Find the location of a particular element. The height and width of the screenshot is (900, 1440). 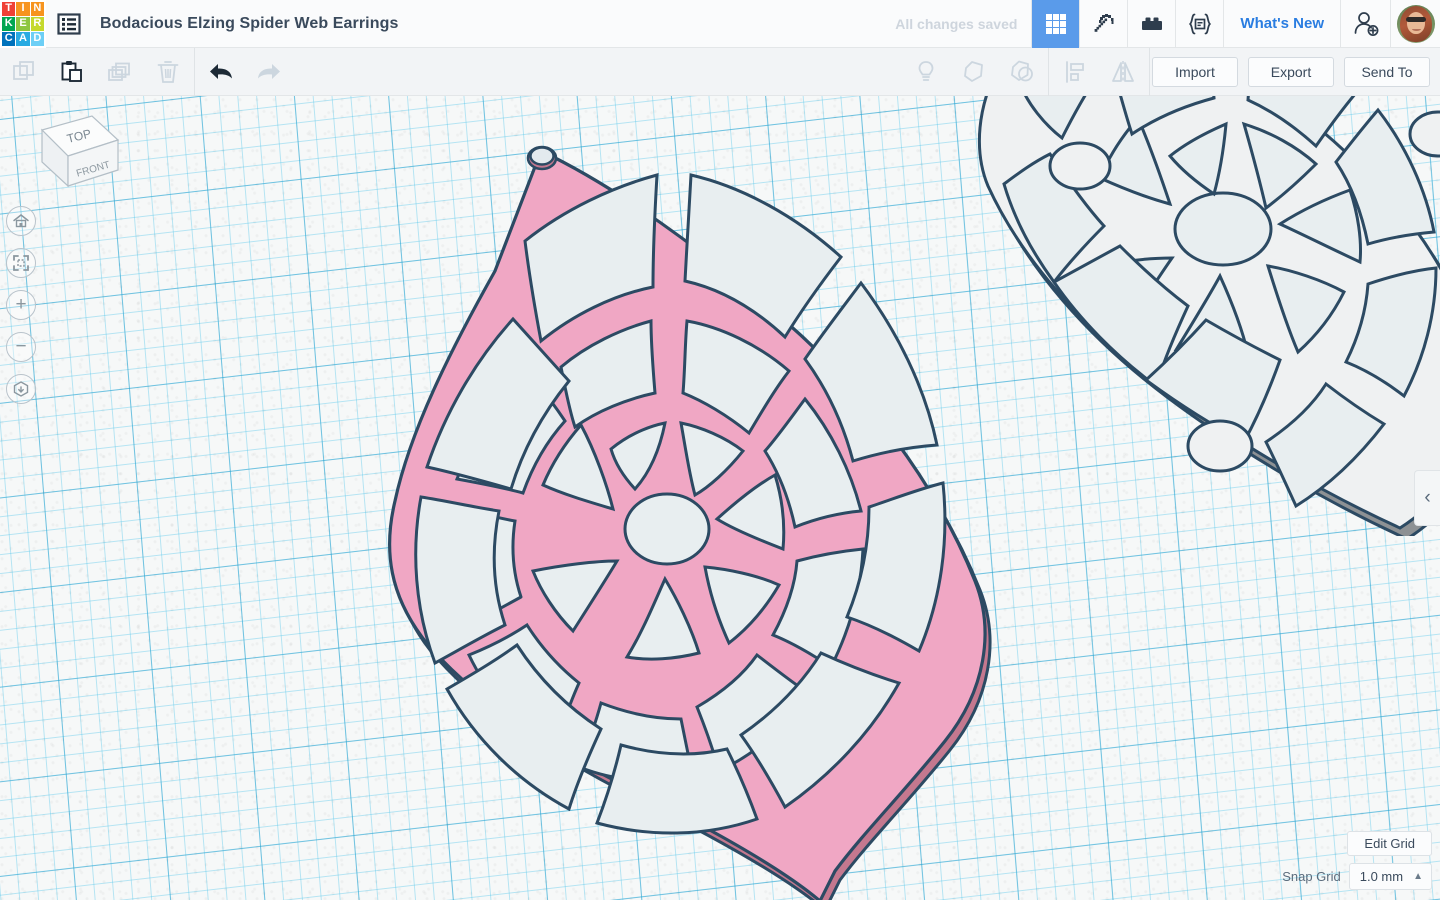

snap-grid-value: 1.0 mm is located at coordinates (1381, 876).